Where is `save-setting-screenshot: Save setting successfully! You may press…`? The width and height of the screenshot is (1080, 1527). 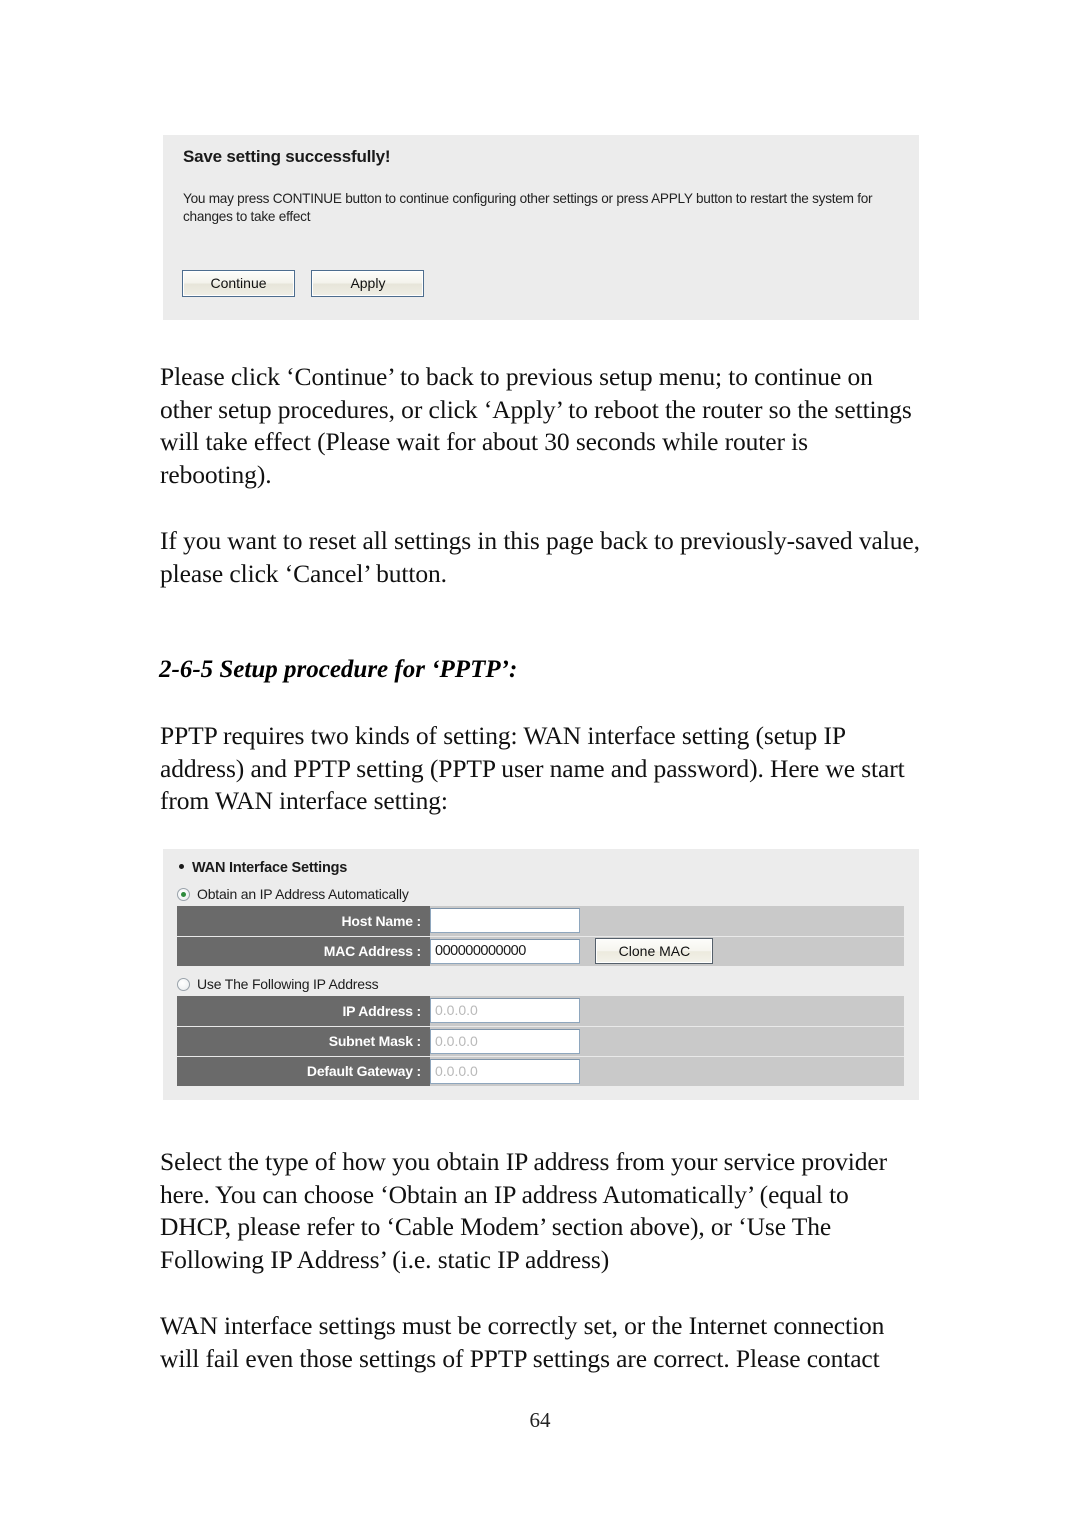
save-setting-screenshot: Save setting successfully! You may press… is located at coordinates (541, 227).